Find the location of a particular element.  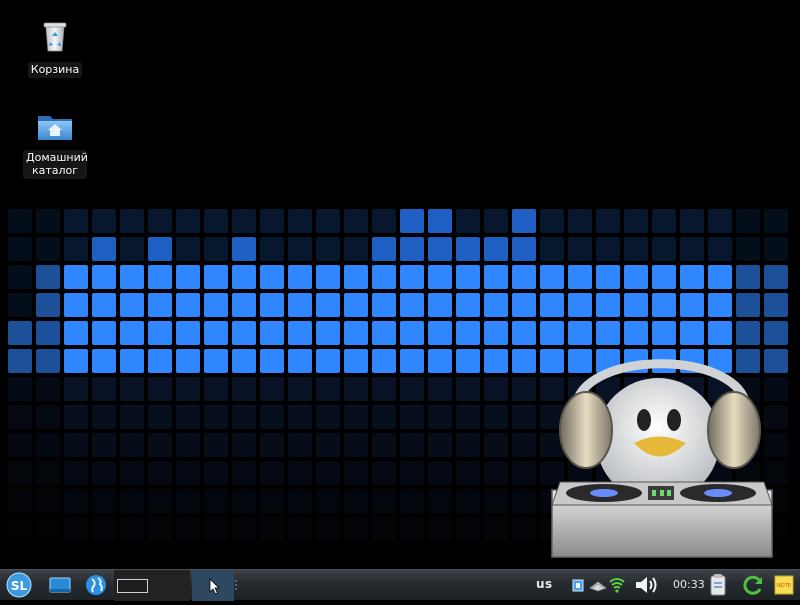

clock: 00:33 is located at coordinates (689, 584).